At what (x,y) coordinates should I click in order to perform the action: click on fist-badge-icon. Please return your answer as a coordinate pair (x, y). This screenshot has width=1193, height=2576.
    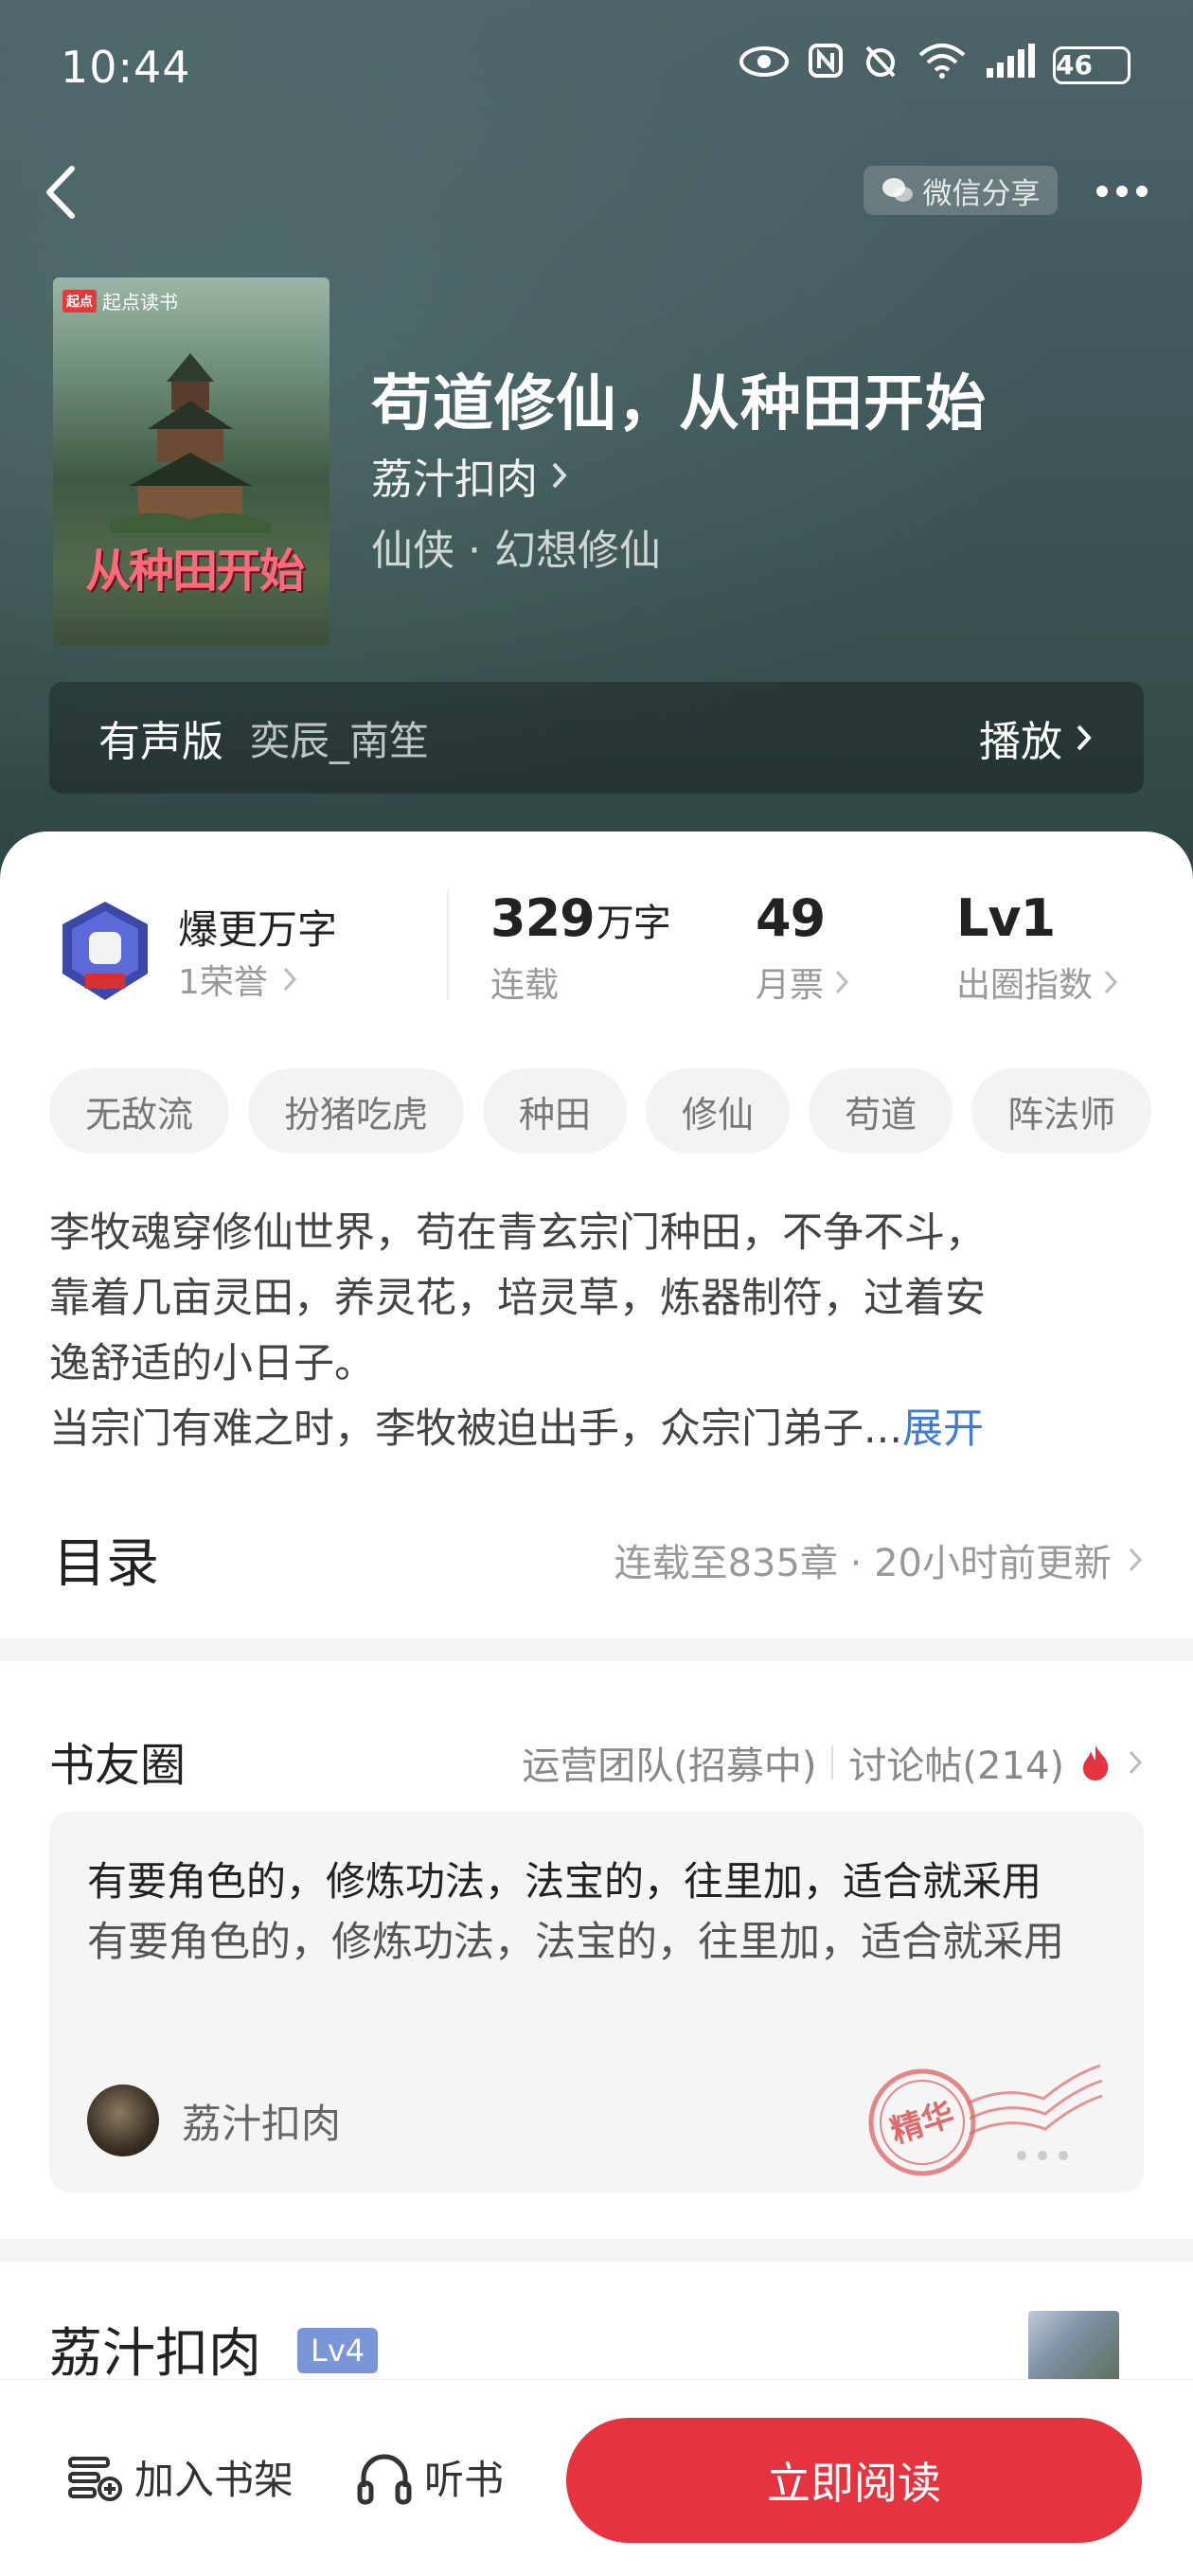
    Looking at the image, I should click on (105, 952).